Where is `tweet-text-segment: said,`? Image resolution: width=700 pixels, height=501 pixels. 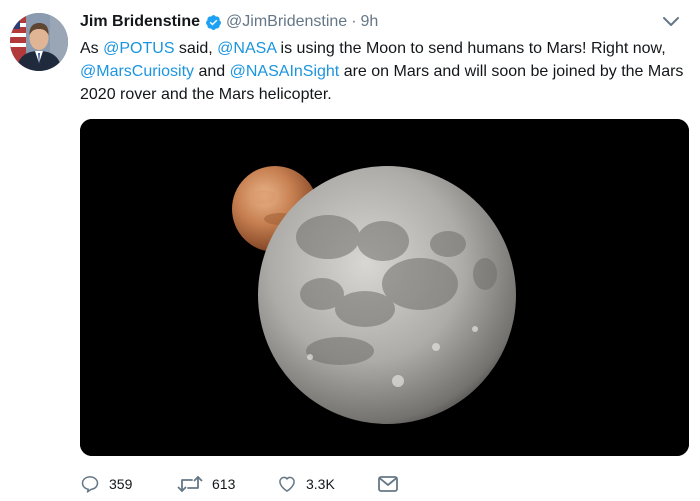 tweet-text-segment: said, is located at coordinates (196, 48).